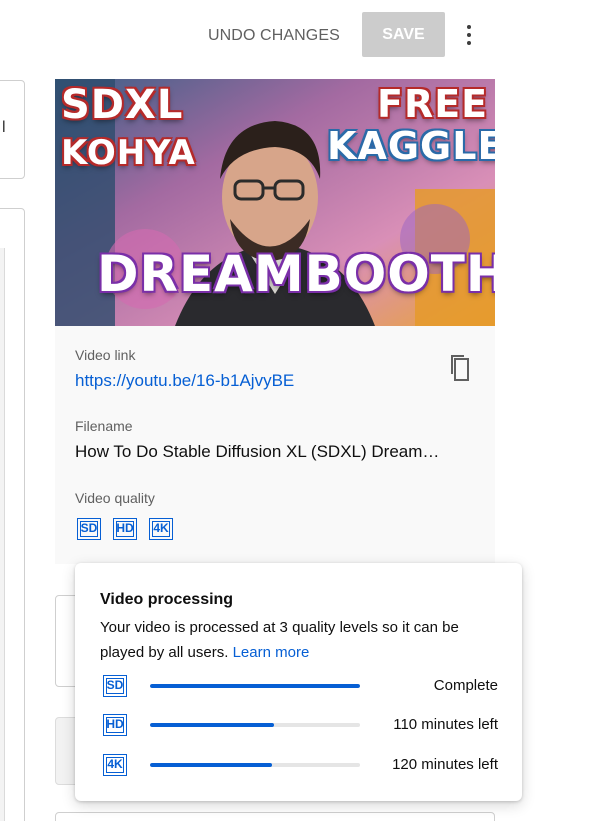 The height and width of the screenshot is (821, 594). I want to click on processing-row-4k: 4K 120 minutes left, so click(300, 765).